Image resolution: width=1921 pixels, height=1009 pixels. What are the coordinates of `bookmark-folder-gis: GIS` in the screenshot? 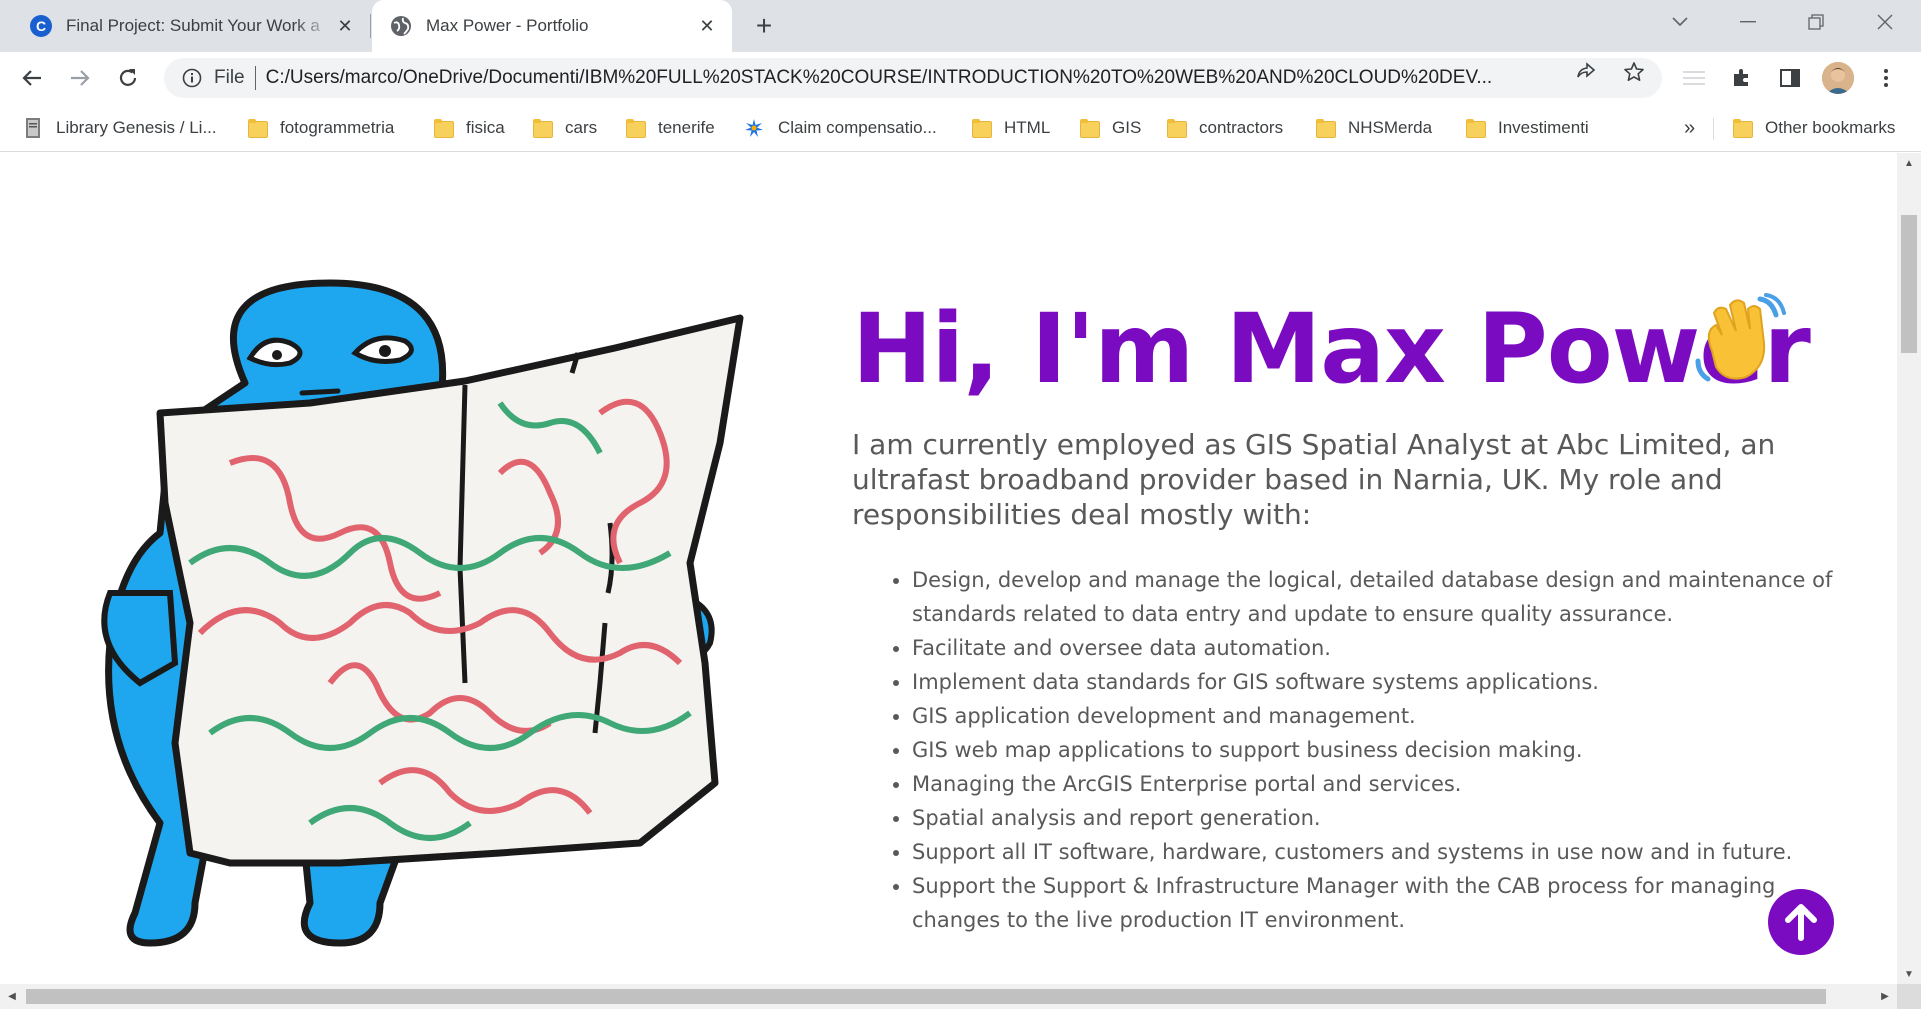 It's located at (1110, 128).